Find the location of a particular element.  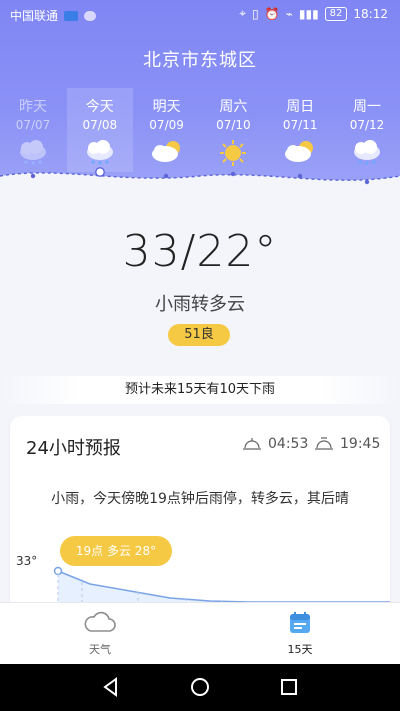

header-wave is located at coordinates (200, 183).